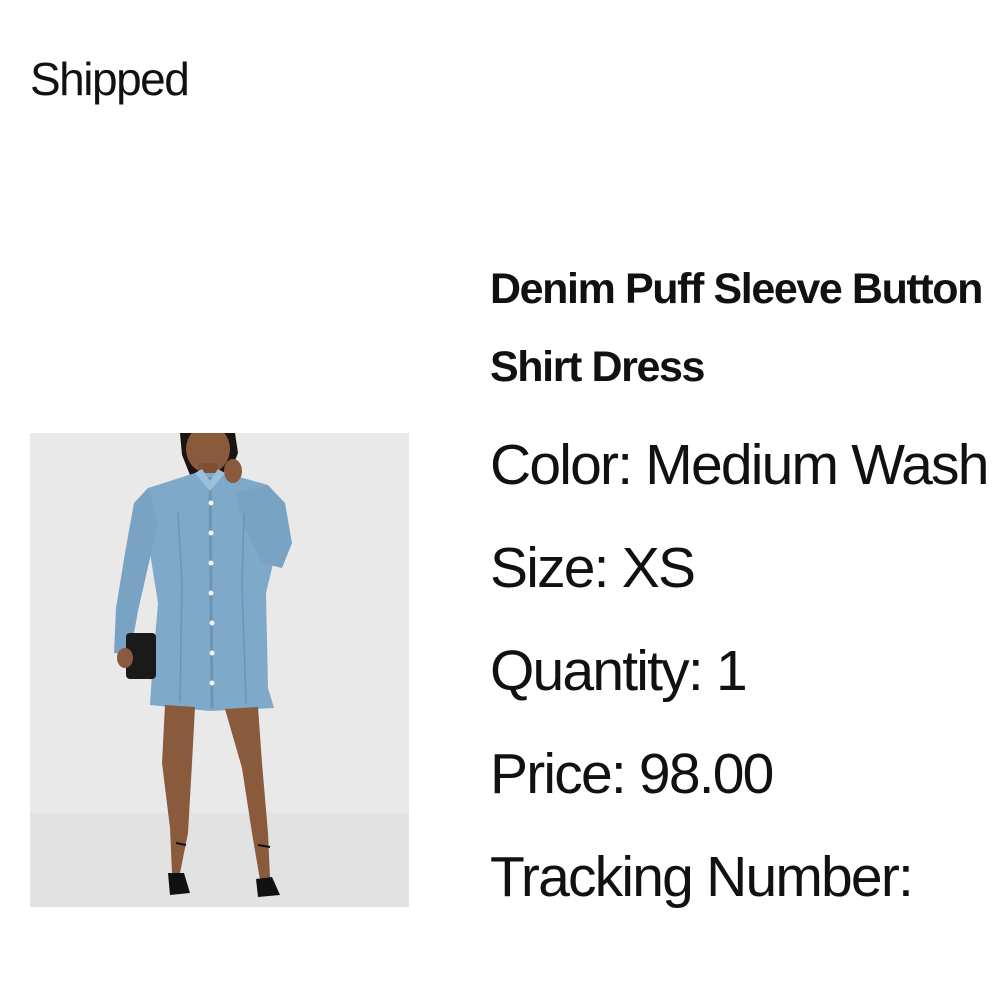 Image resolution: width=1000 pixels, height=1000 pixels. Describe the element at coordinates (745, 289) in the screenshot. I see `product-name-line-1: Denim Puff Sleeve Button` at that location.